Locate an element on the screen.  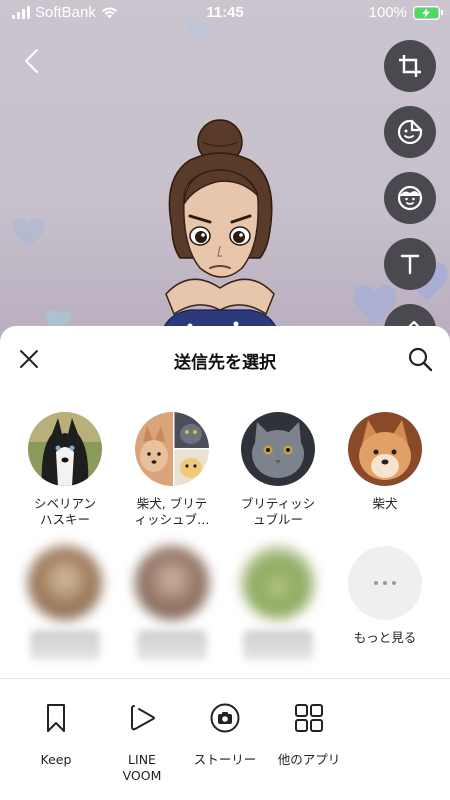
friend-avatar-group is located at coordinates (172, 449).